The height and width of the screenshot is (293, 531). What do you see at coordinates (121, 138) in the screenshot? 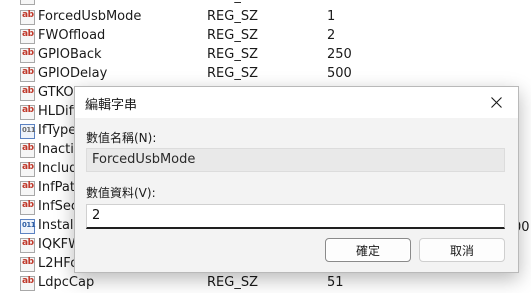
I see `value-name-label: 數值名稱(N):` at bounding box center [121, 138].